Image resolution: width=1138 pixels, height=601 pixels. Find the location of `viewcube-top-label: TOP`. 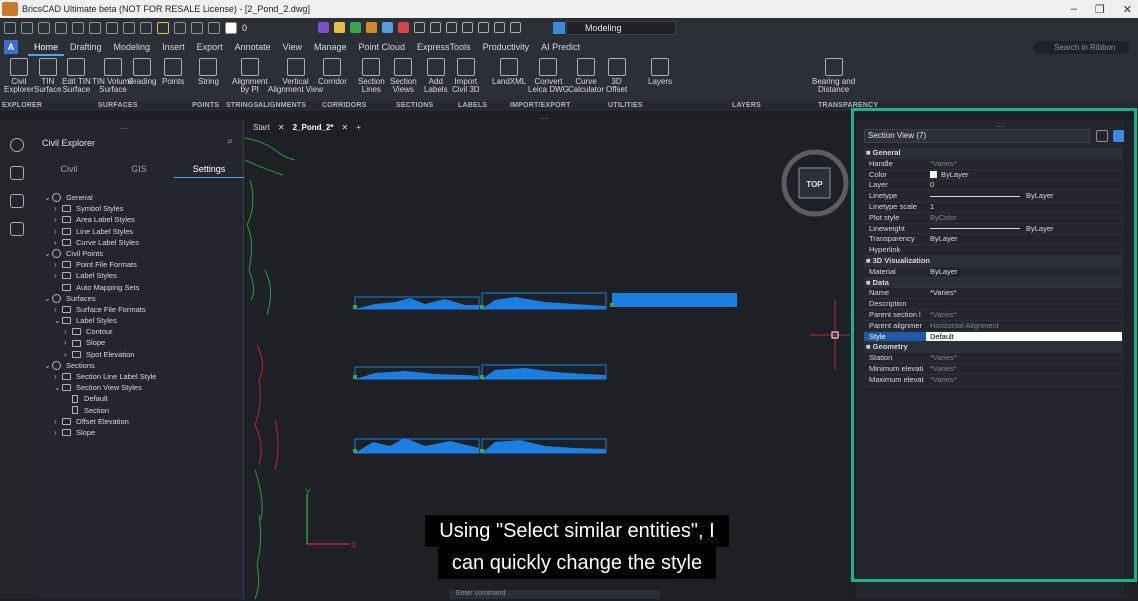

viewcube-top-label: TOP is located at coordinates (814, 184).